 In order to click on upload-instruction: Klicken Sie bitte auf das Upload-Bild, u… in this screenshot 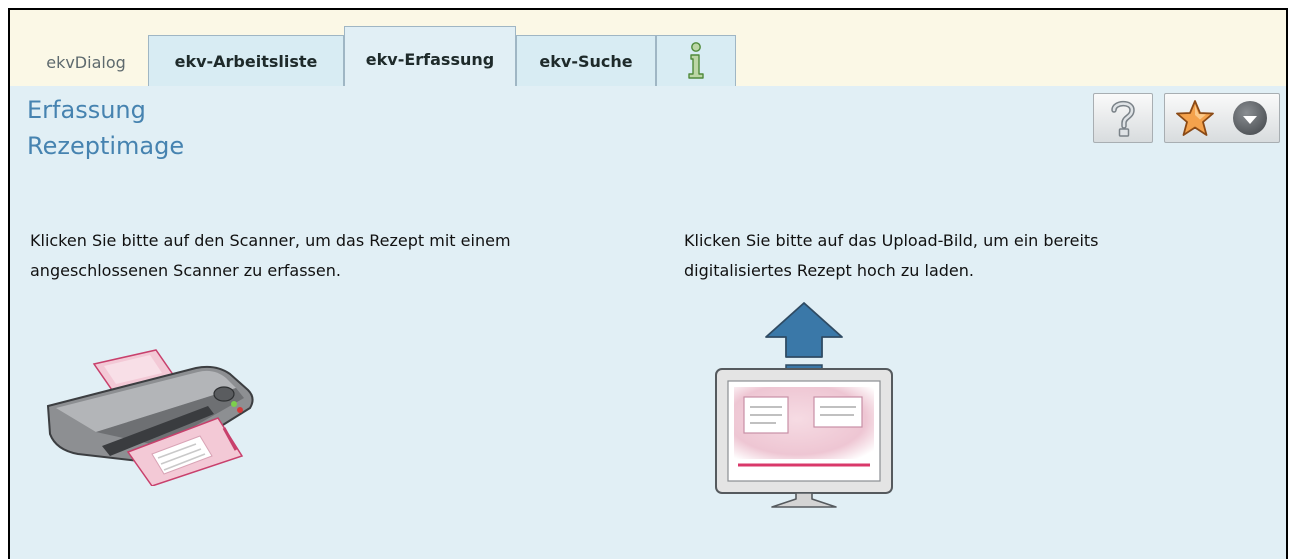, I will do `click(991, 256)`.